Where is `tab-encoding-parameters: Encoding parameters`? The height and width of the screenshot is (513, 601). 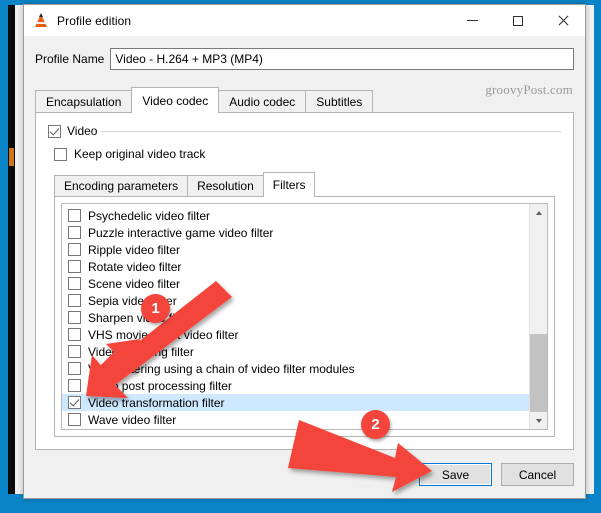 tab-encoding-parameters: Encoding parameters is located at coordinates (121, 185).